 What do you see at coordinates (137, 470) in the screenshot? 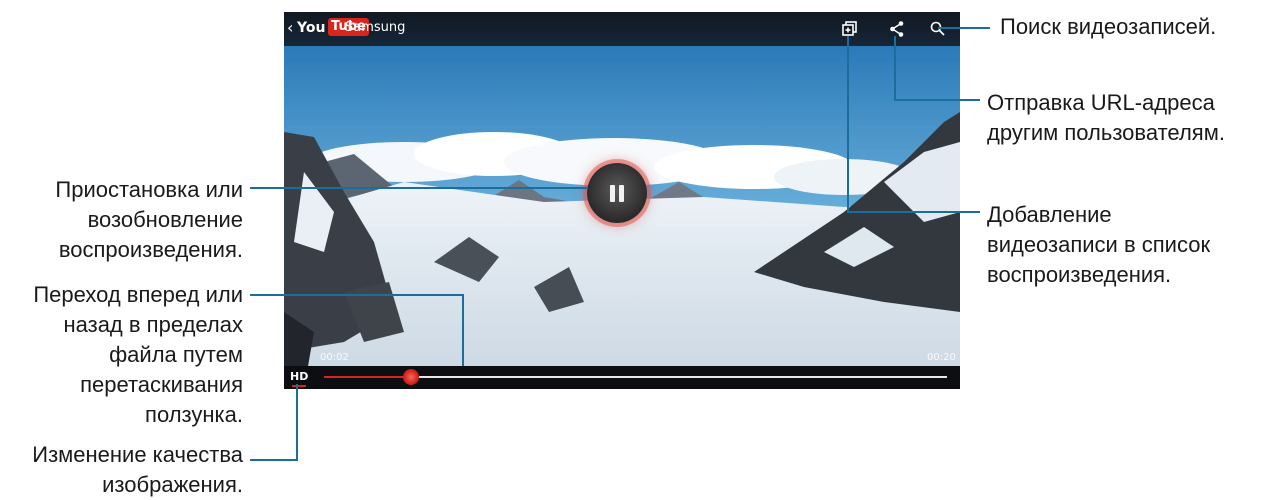
I see `callout-quality: Изменение качества изображения.` at bounding box center [137, 470].